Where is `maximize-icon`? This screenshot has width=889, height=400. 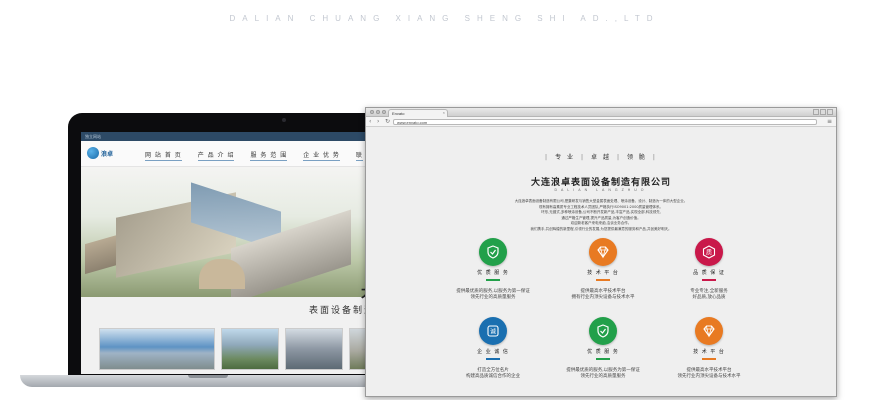 maximize-icon is located at coordinates (823, 112).